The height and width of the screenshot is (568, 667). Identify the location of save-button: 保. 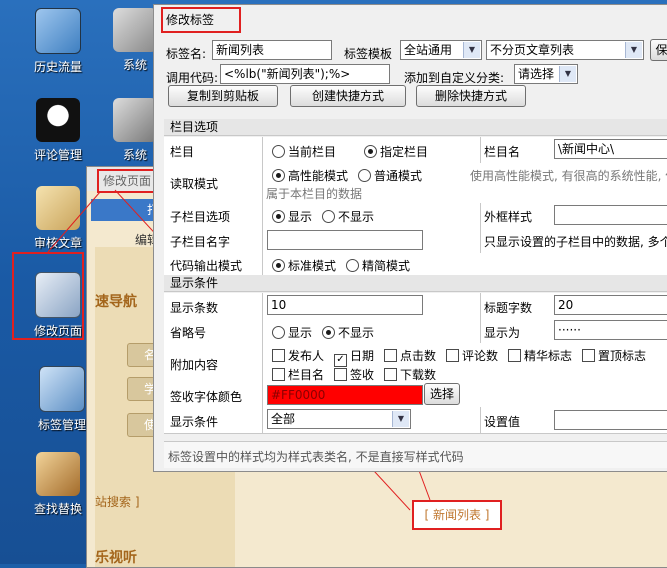
(658, 50).